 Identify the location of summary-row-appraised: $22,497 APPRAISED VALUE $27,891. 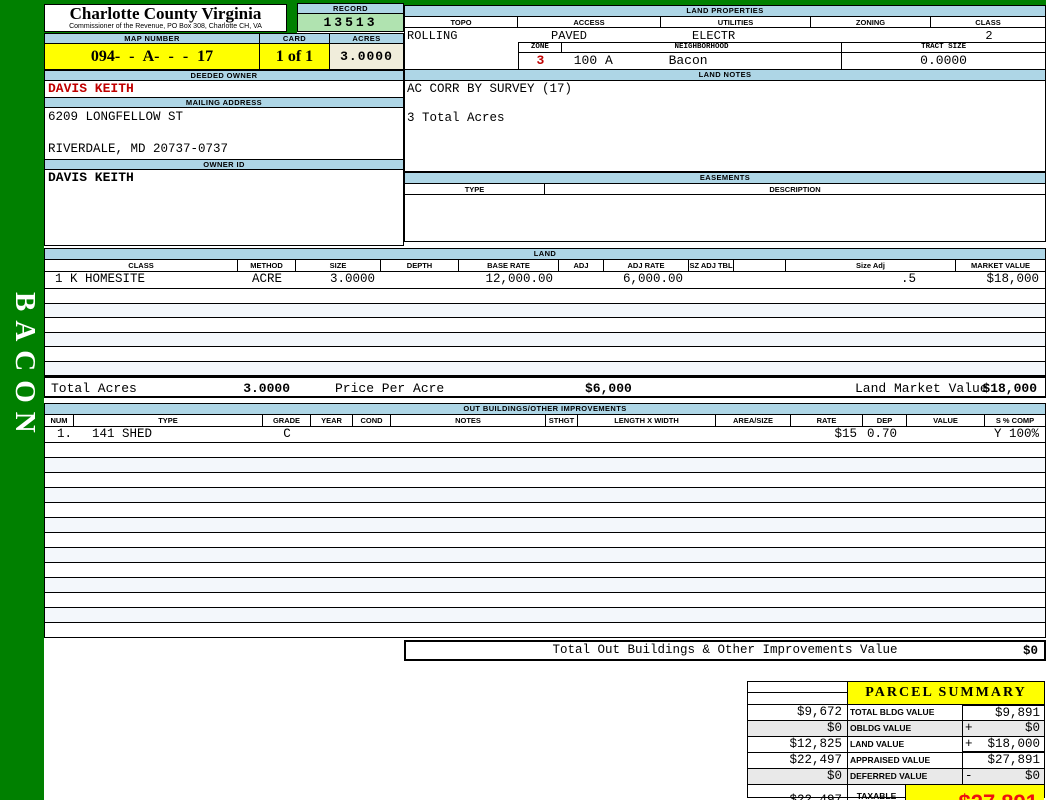
(896, 759).